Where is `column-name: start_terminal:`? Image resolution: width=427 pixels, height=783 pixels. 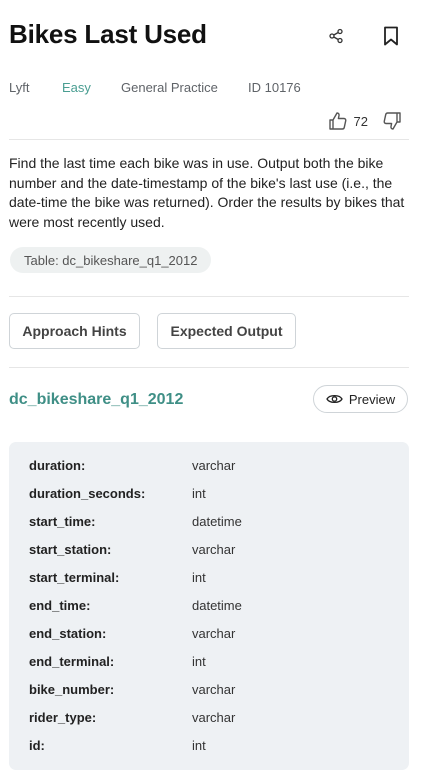 column-name: start_terminal: is located at coordinates (74, 577).